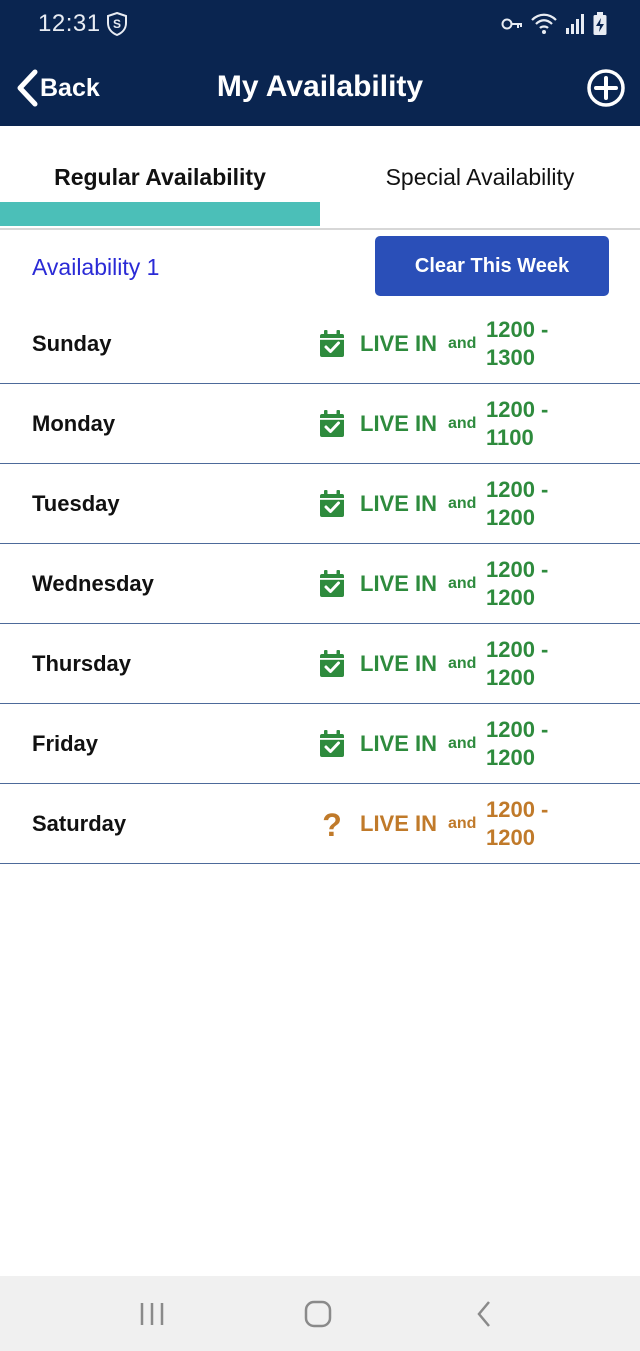 The image size is (640, 1351). I want to click on time-end: 1300, so click(510, 357).